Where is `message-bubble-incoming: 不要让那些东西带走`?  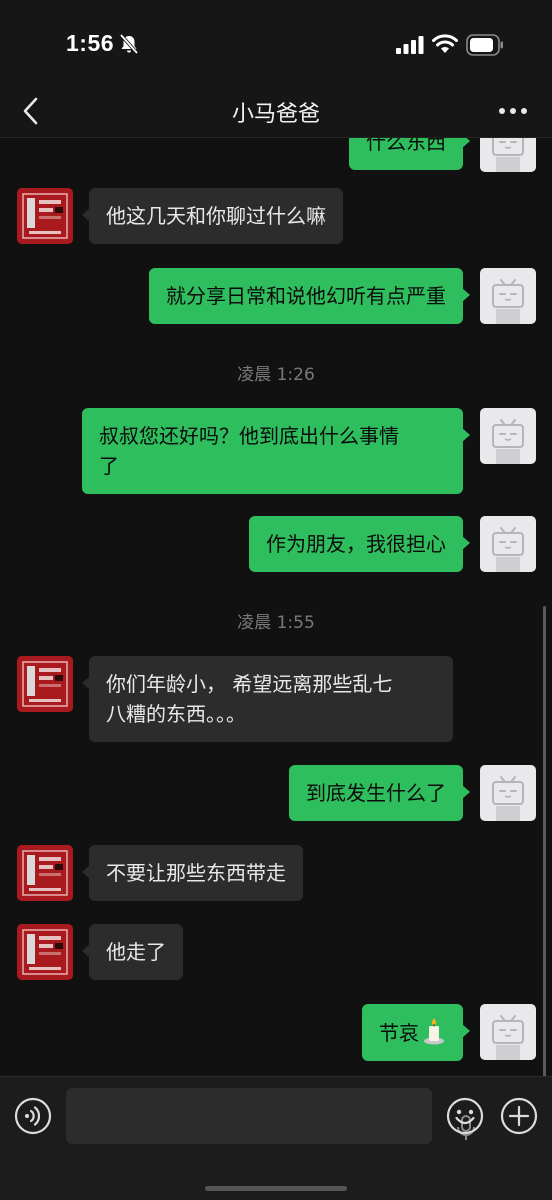
message-bubble-incoming: 不要让那些东西带走 is located at coordinates (192, 873).